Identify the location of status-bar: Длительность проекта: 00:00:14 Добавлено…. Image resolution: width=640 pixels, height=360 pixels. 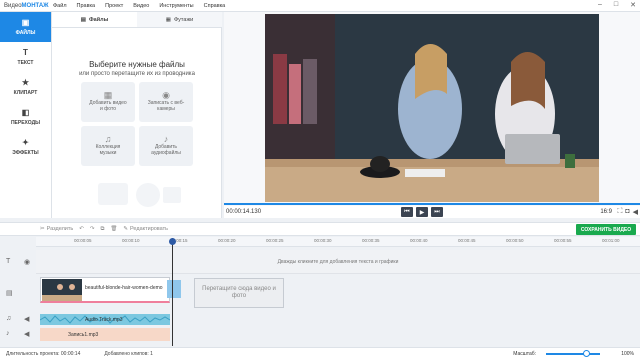
(320, 353).